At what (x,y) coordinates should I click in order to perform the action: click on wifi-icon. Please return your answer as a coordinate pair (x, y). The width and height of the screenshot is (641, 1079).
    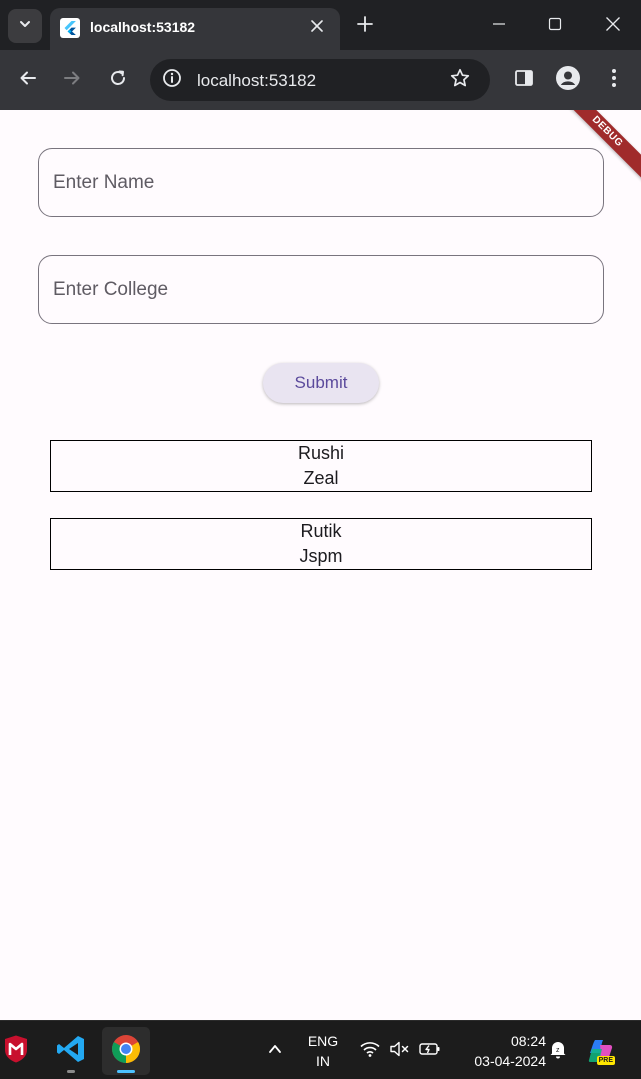
    Looking at the image, I should click on (370, 1051).